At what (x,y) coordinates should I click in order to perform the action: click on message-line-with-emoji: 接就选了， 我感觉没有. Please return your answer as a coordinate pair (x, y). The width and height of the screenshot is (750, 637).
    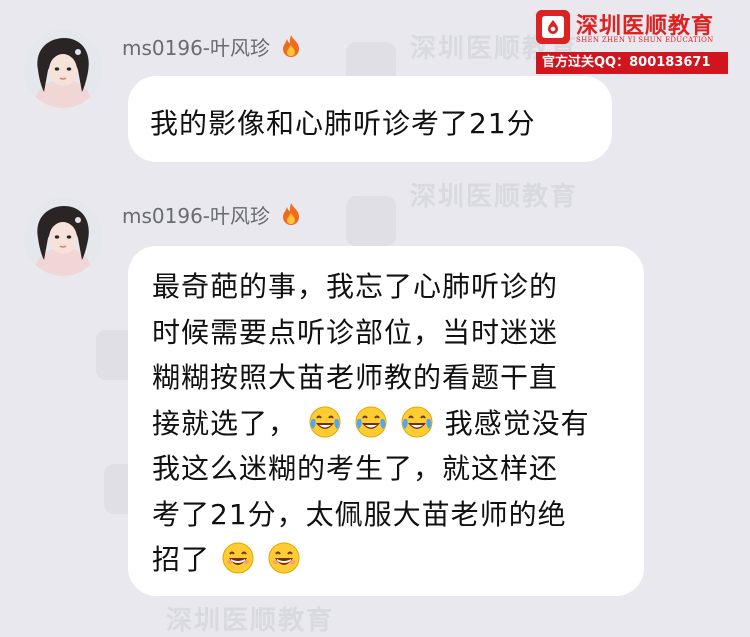
    Looking at the image, I should click on (371, 424).